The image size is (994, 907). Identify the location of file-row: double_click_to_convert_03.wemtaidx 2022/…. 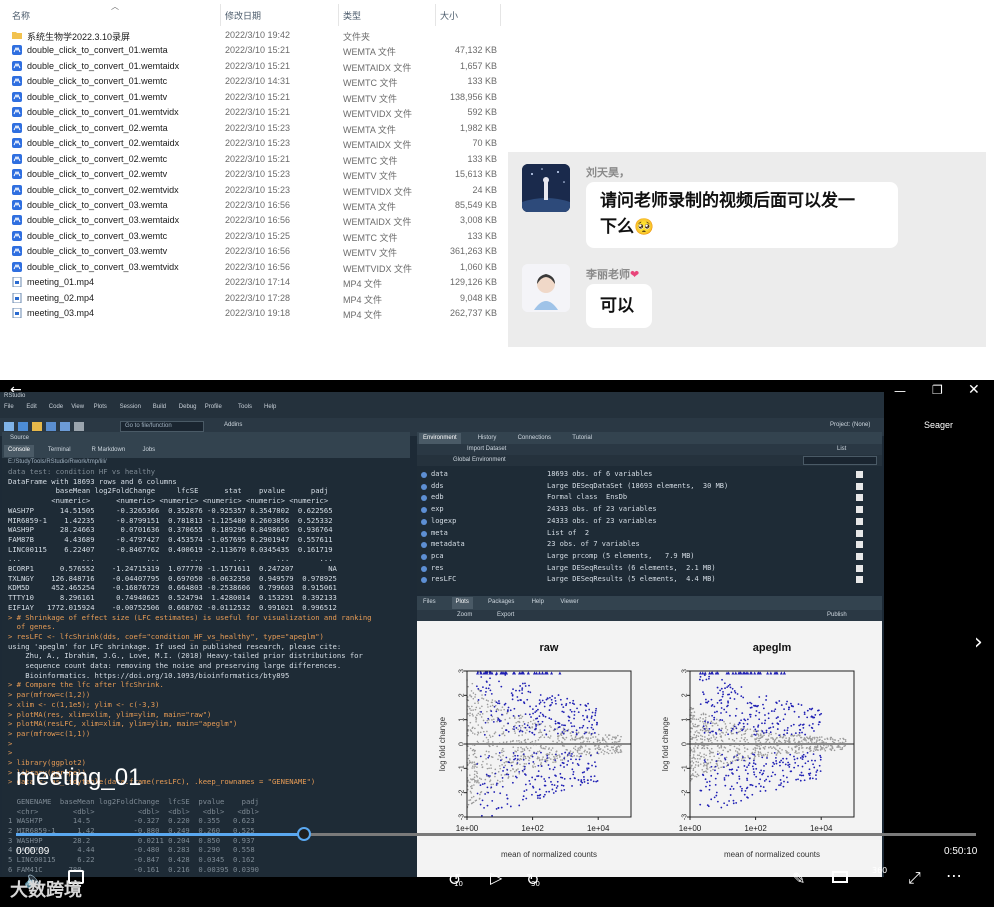
(252, 220).